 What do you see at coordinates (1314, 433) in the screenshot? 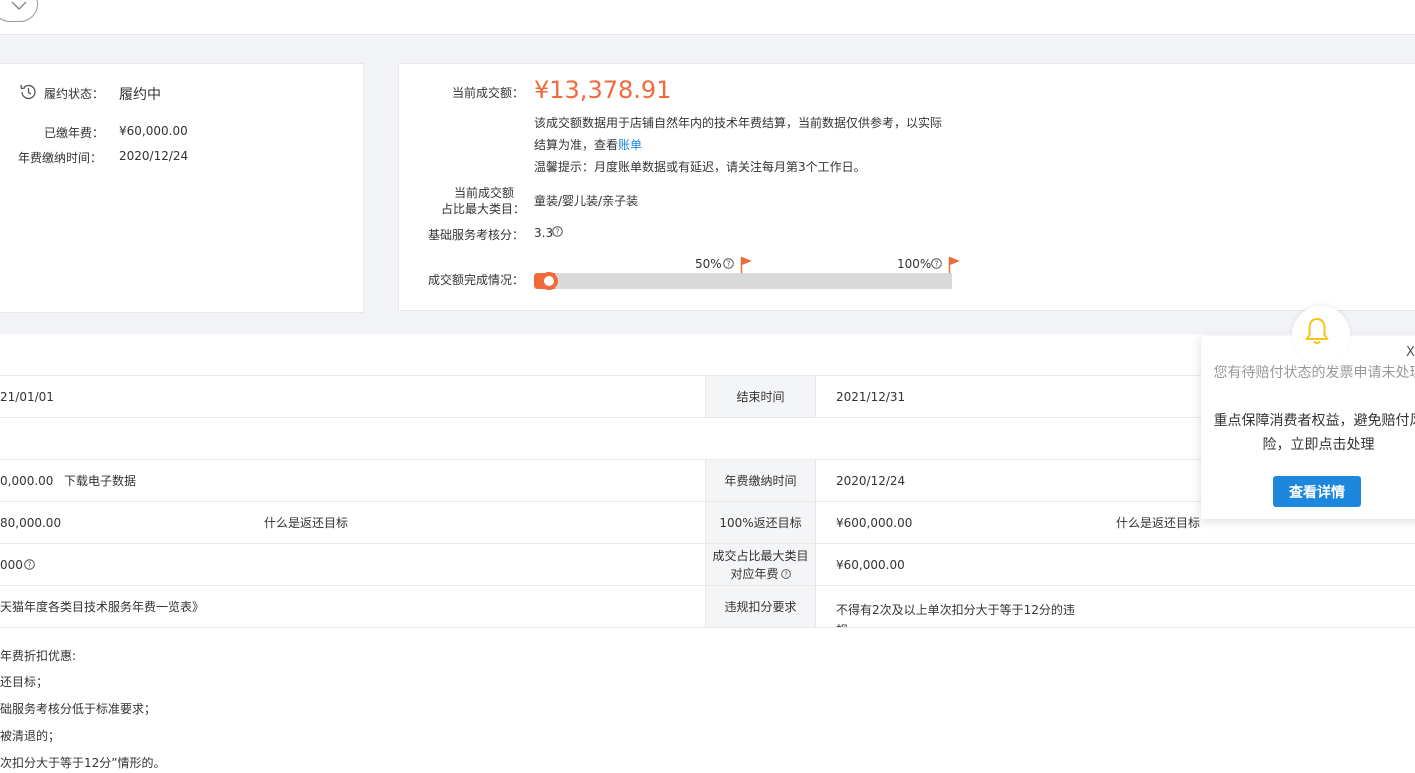
I see `consumer-protection-message: 重点保障消费者权益，避免赔付风险，立即点击处理` at bounding box center [1314, 433].